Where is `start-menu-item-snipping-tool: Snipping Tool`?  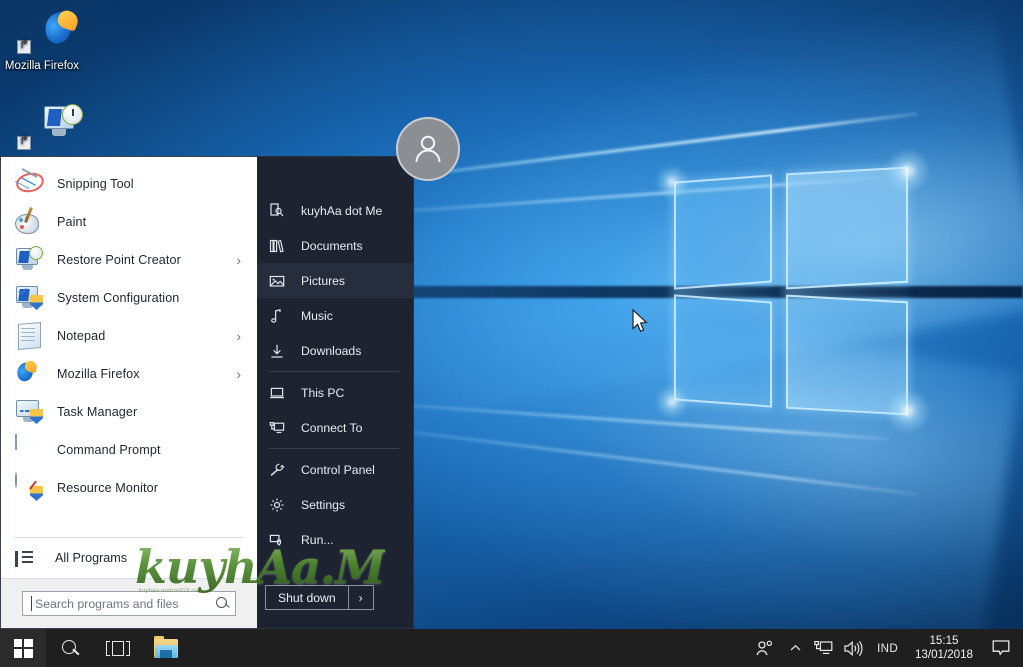 start-menu-item-snipping-tool: Snipping Tool is located at coordinates (129, 184).